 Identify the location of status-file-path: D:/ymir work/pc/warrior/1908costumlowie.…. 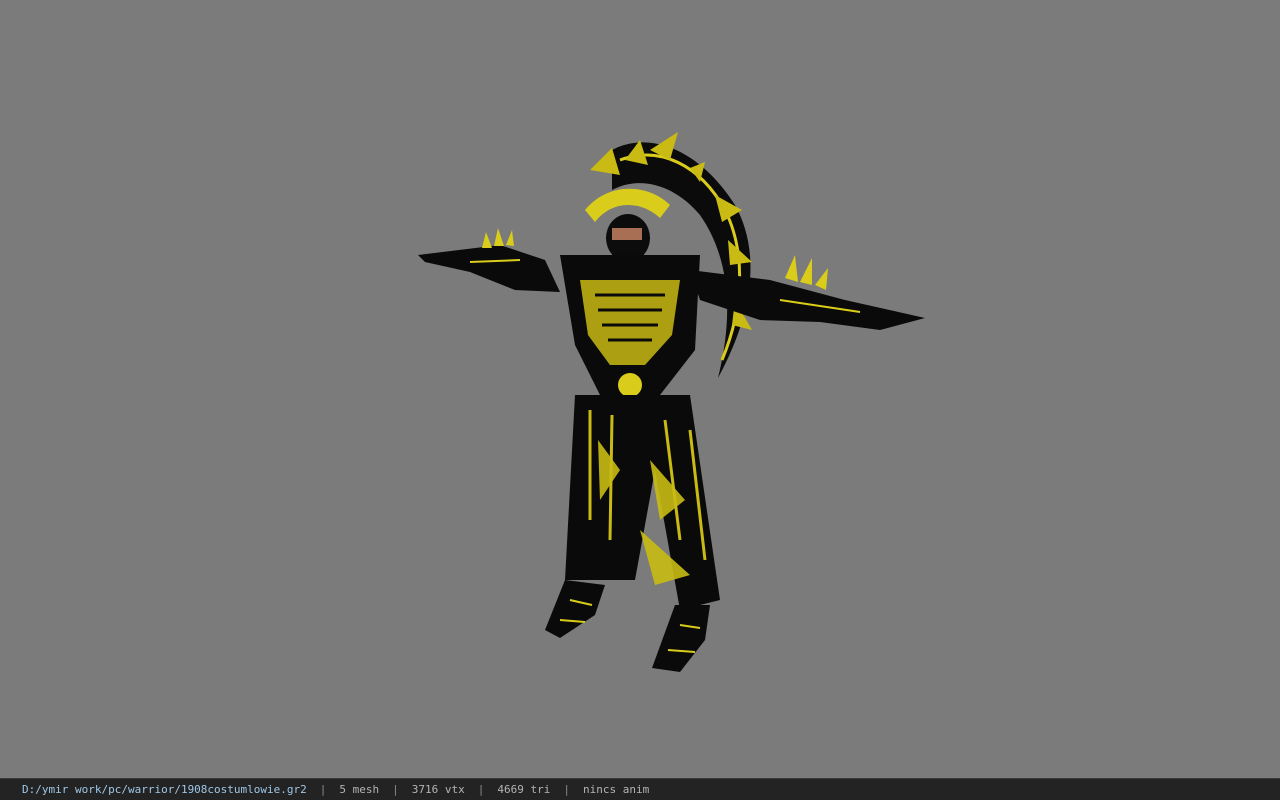
(164, 789).